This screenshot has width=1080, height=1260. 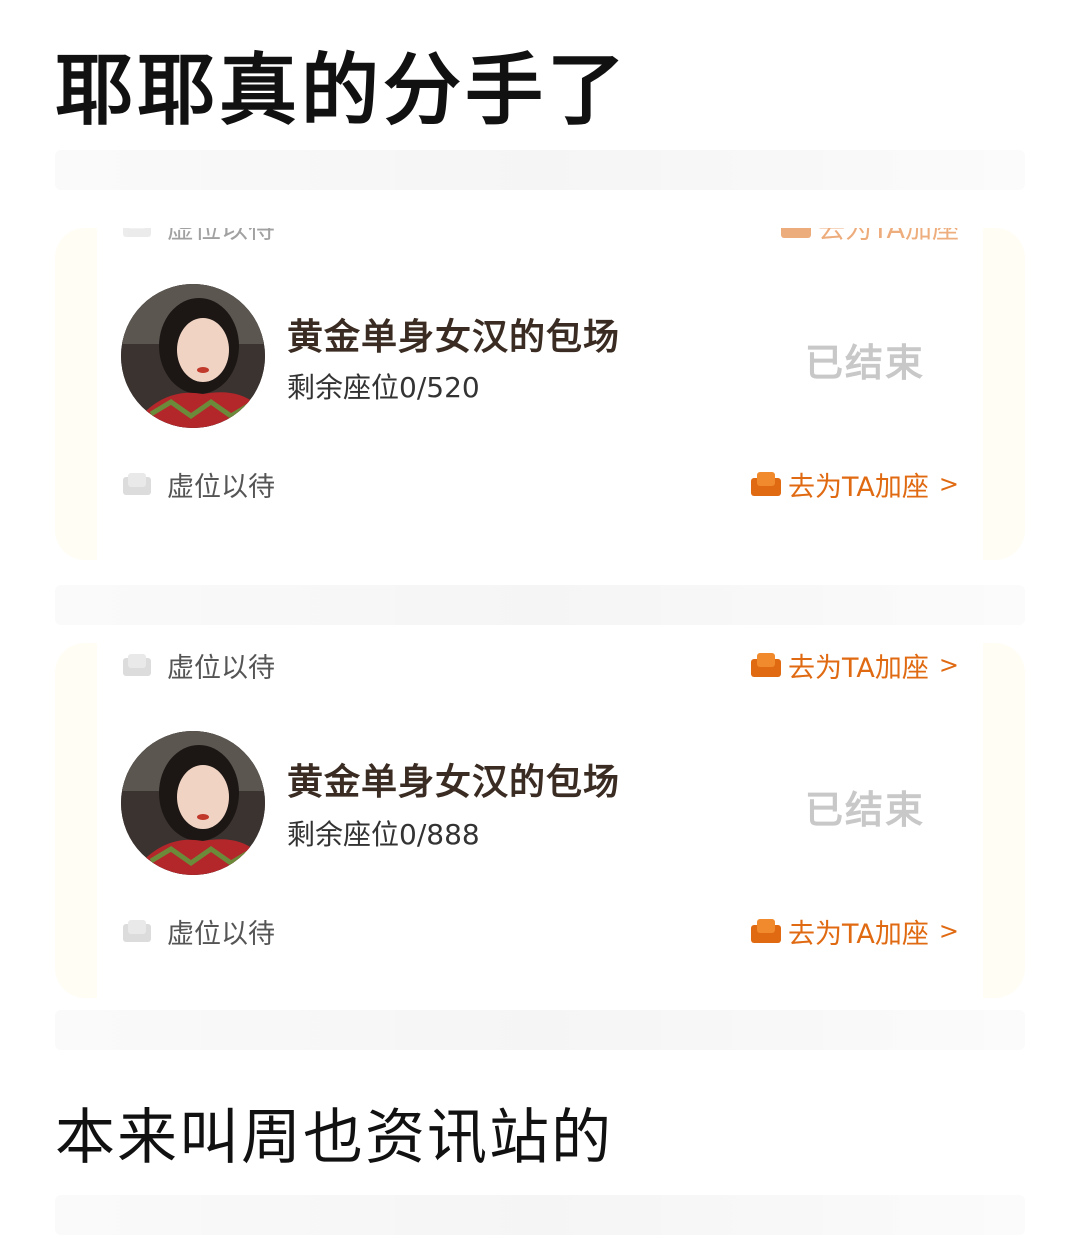 I want to click on card-top-row: 虚位以待 去为TA加座 >, so click(x=540, y=665).